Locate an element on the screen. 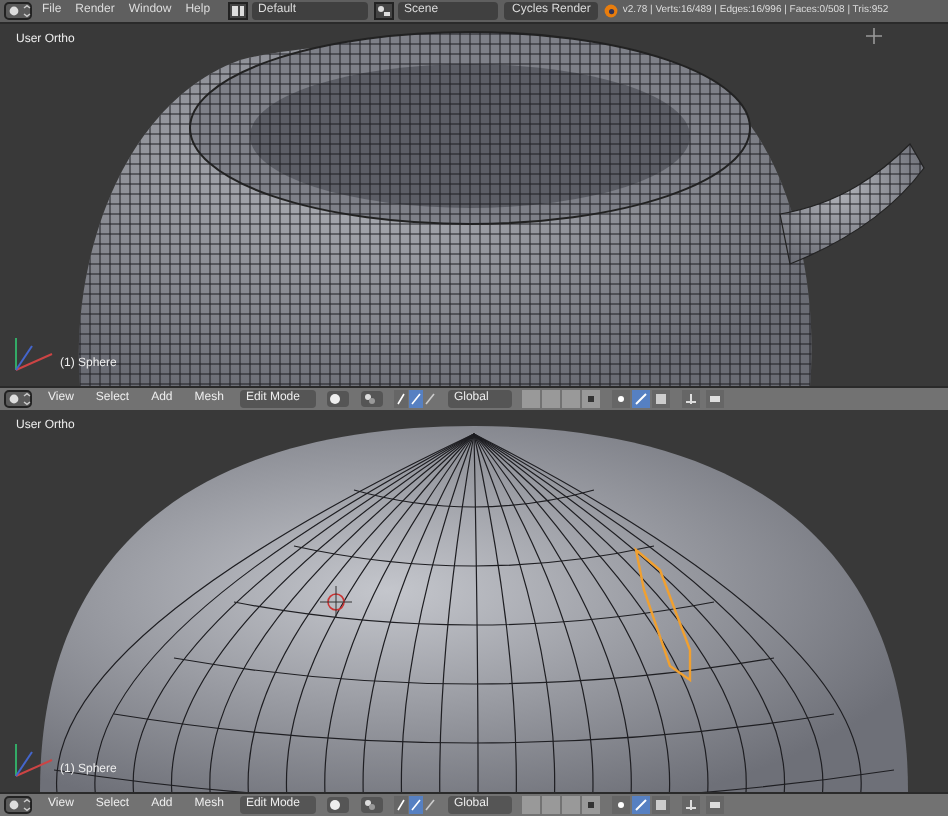 The image size is (948, 816). 3d-cursor-icon is located at coordinates (336, 602).